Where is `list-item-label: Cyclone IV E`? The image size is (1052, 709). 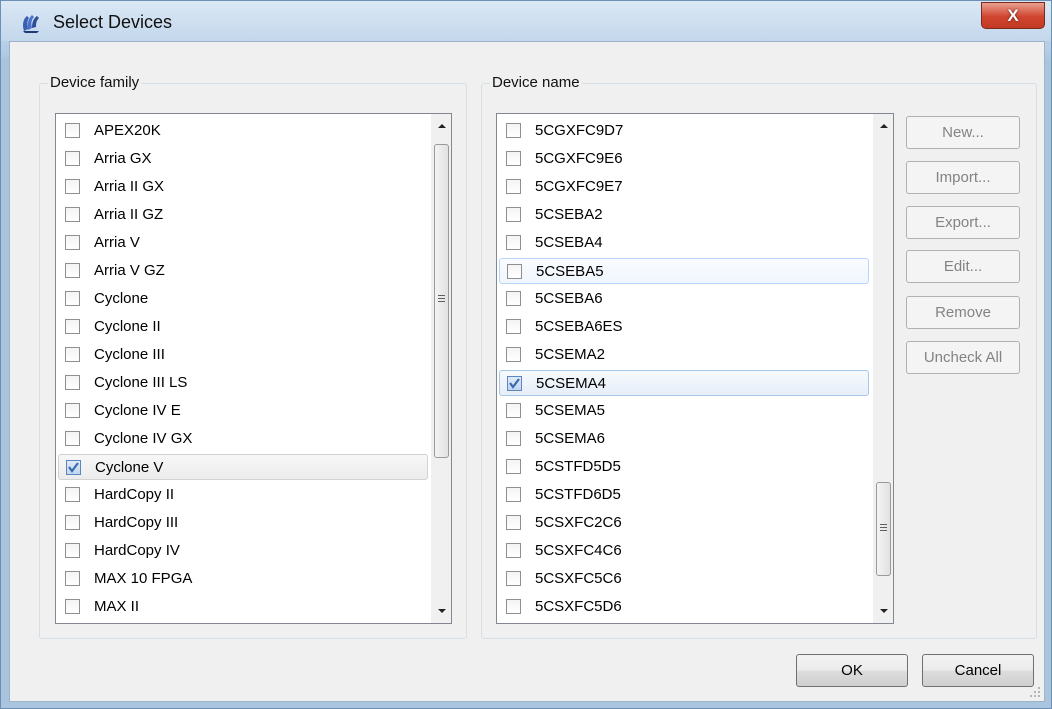 list-item-label: Cyclone IV E is located at coordinates (137, 410).